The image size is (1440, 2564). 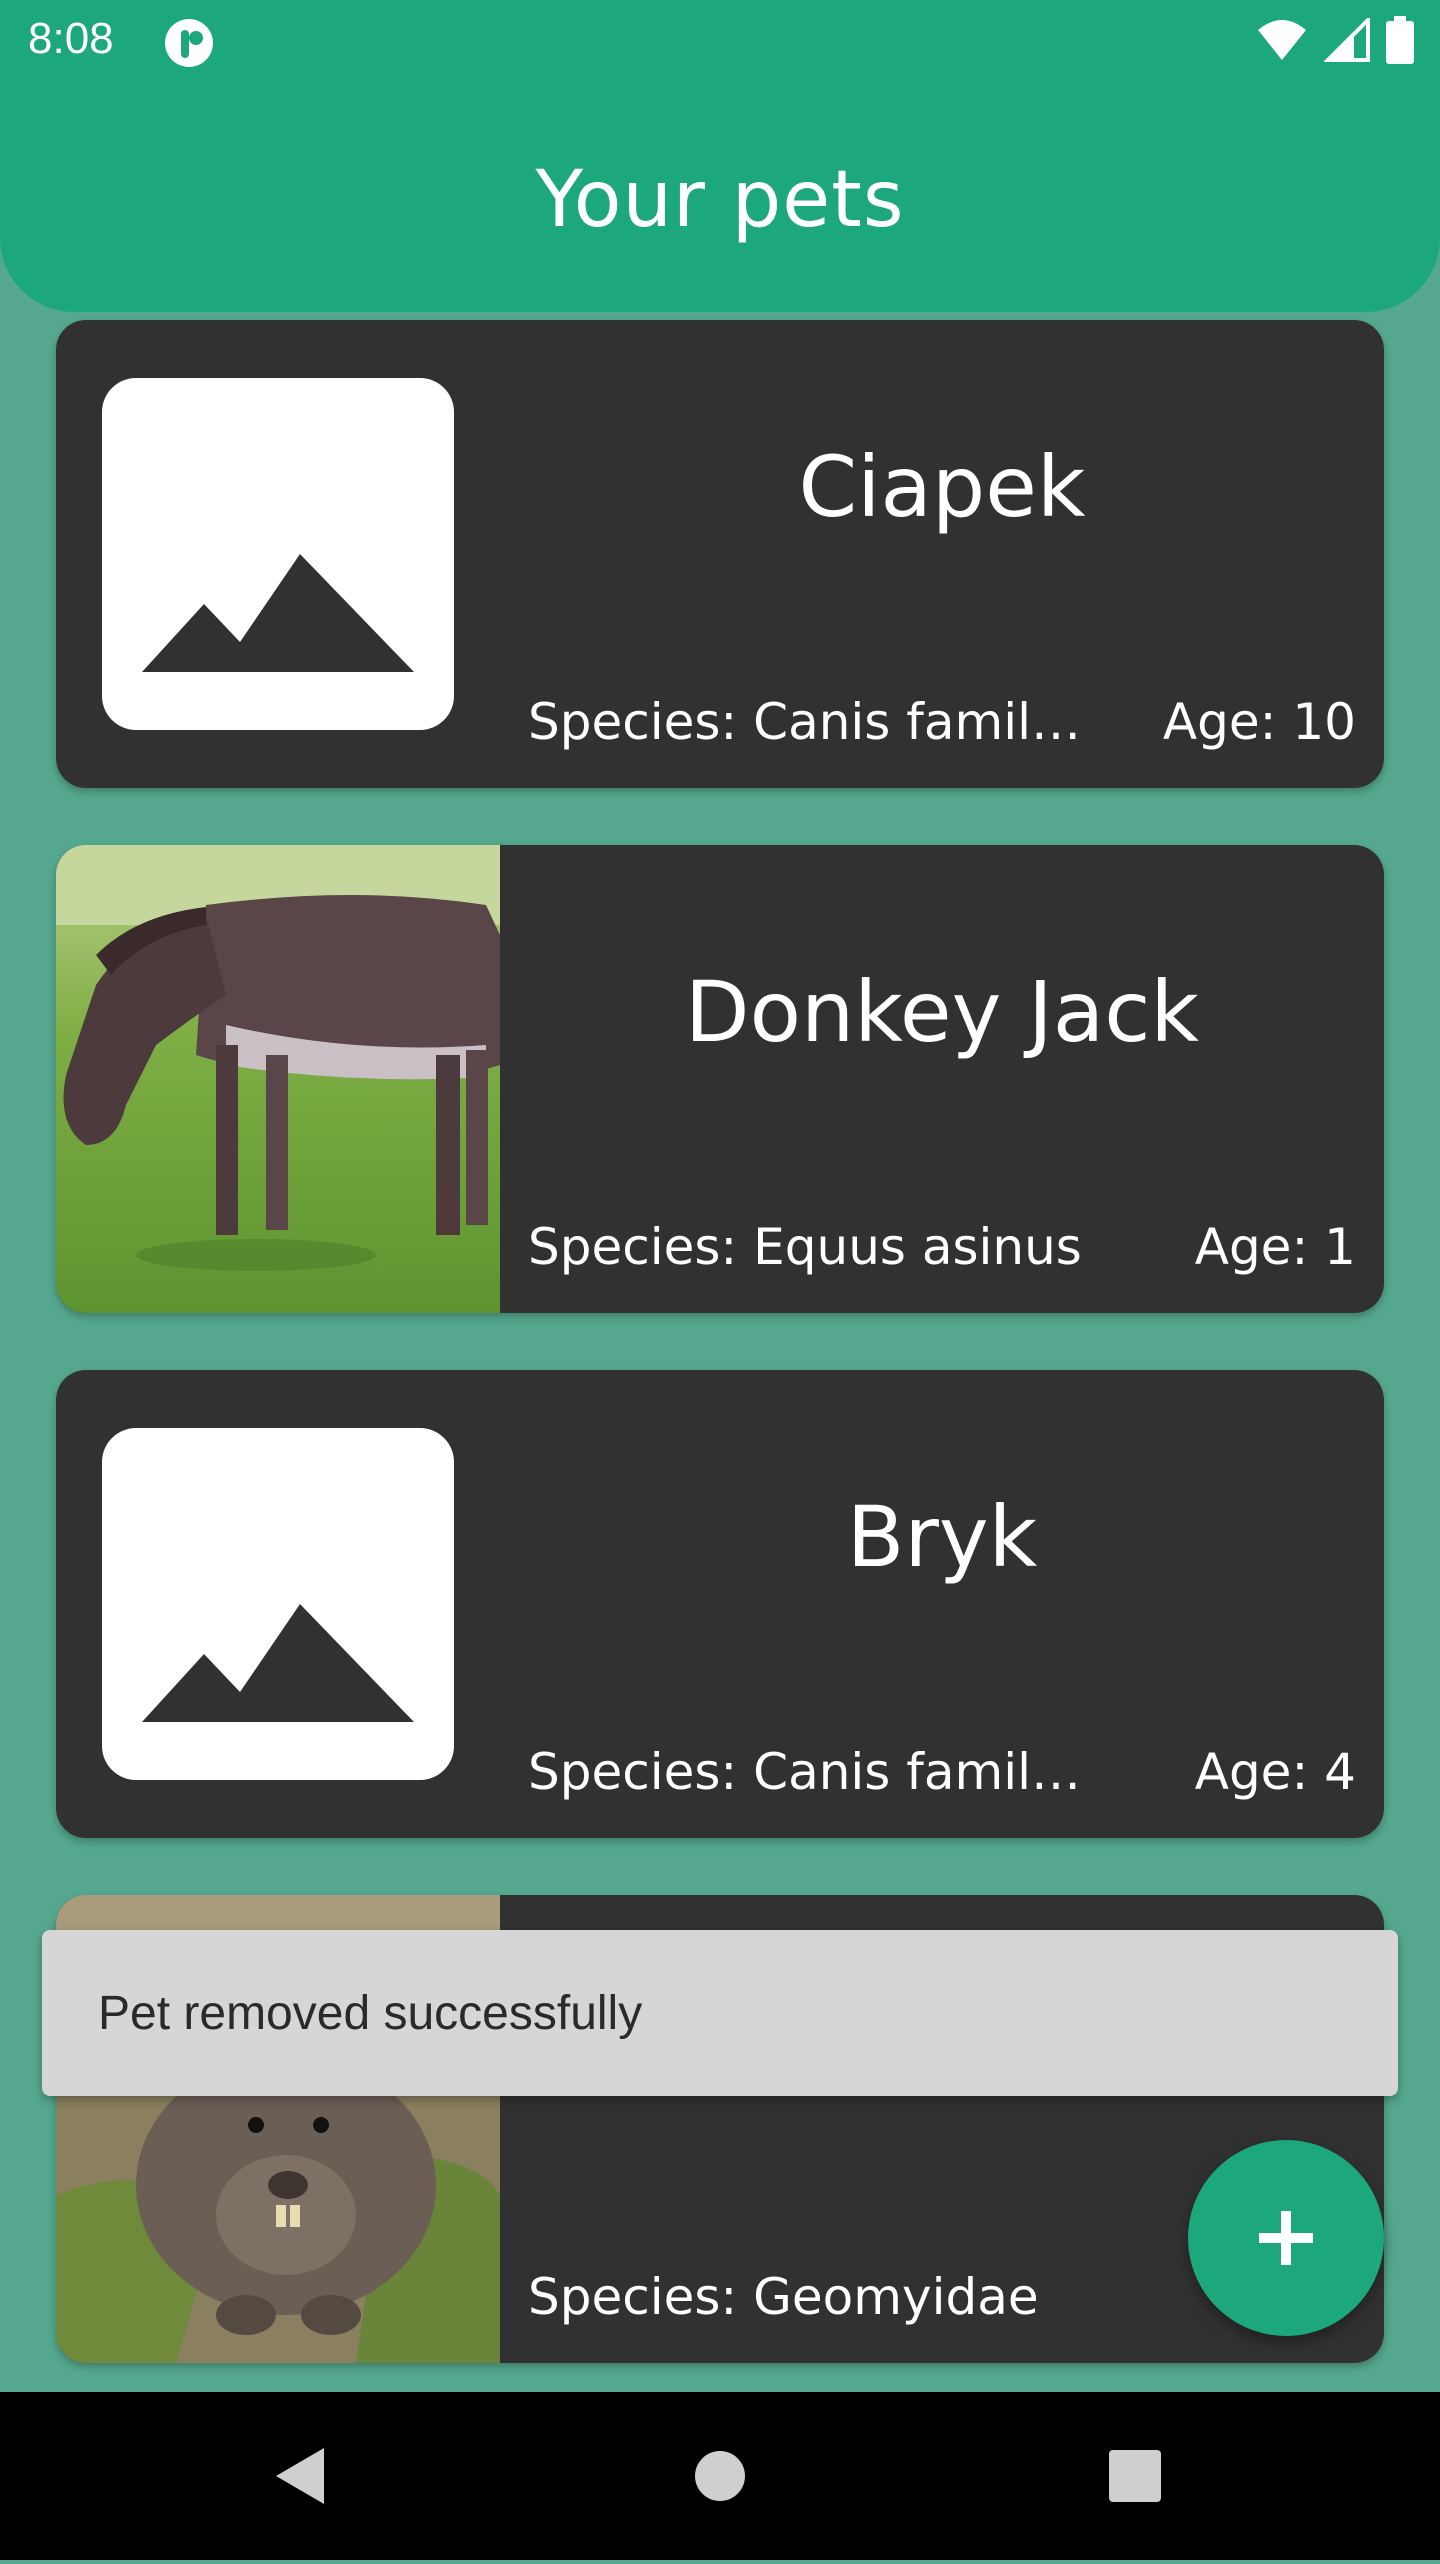 What do you see at coordinates (370, 2013) in the screenshot?
I see `snackbar-message: Pet removed successfully` at bounding box center [370, 2013].